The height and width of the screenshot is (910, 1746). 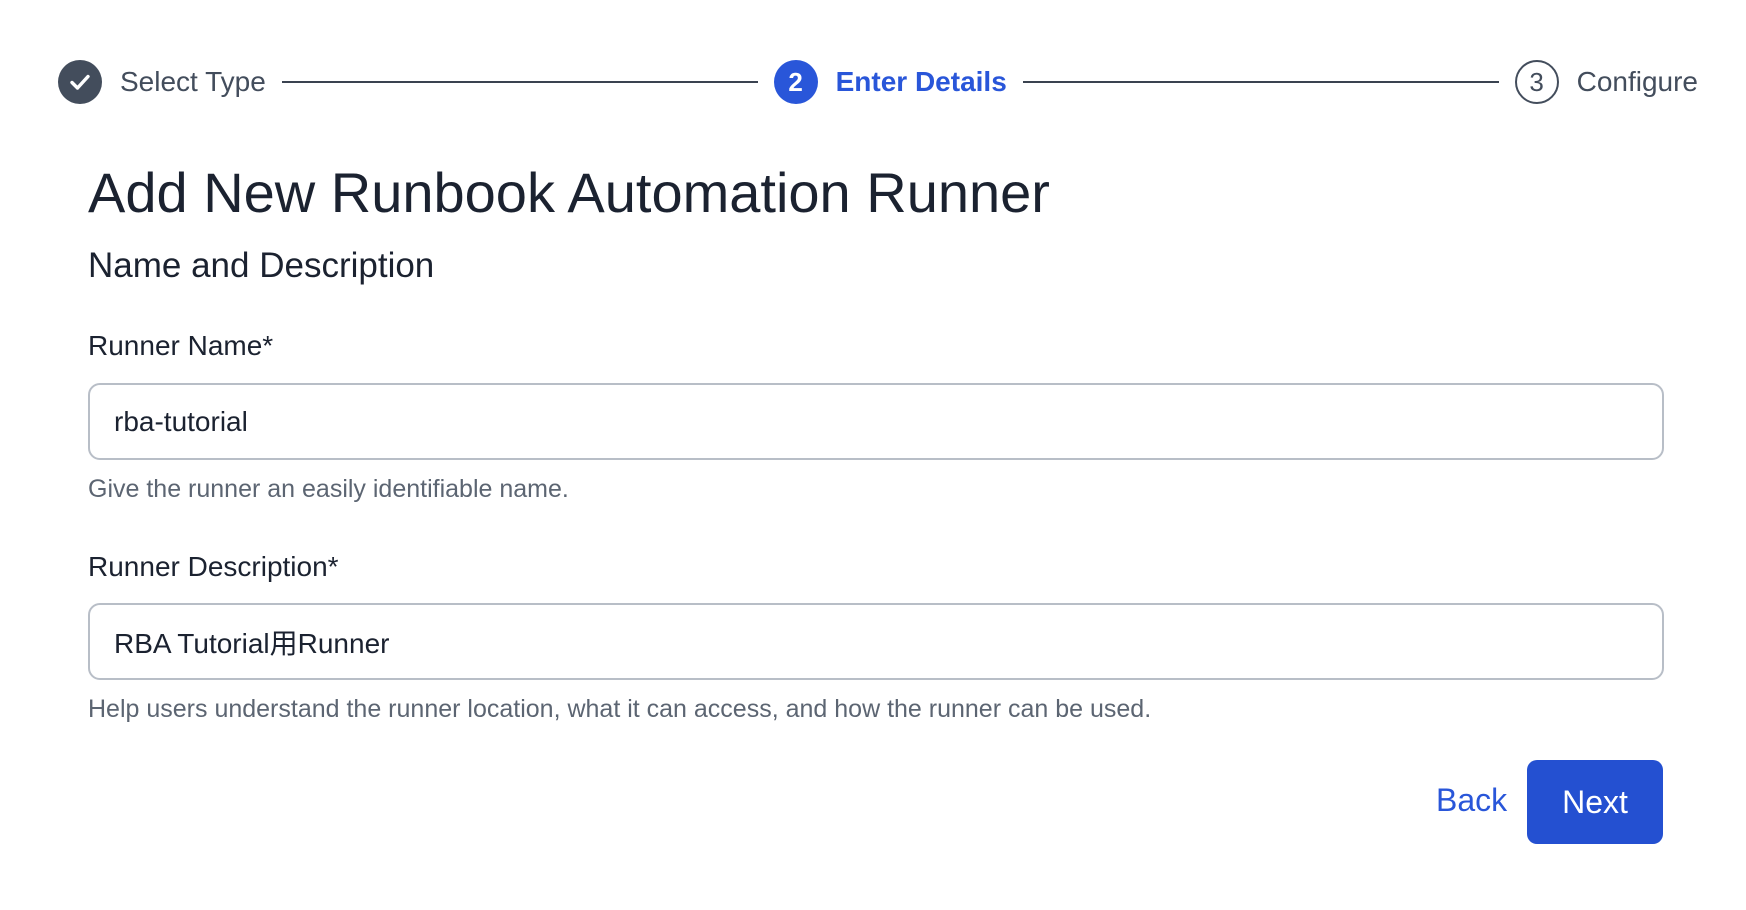 What do you see at coordinates (1595, 802) in the screenshot?
I see `next-button: Next` at bounding box center [1595, 802].